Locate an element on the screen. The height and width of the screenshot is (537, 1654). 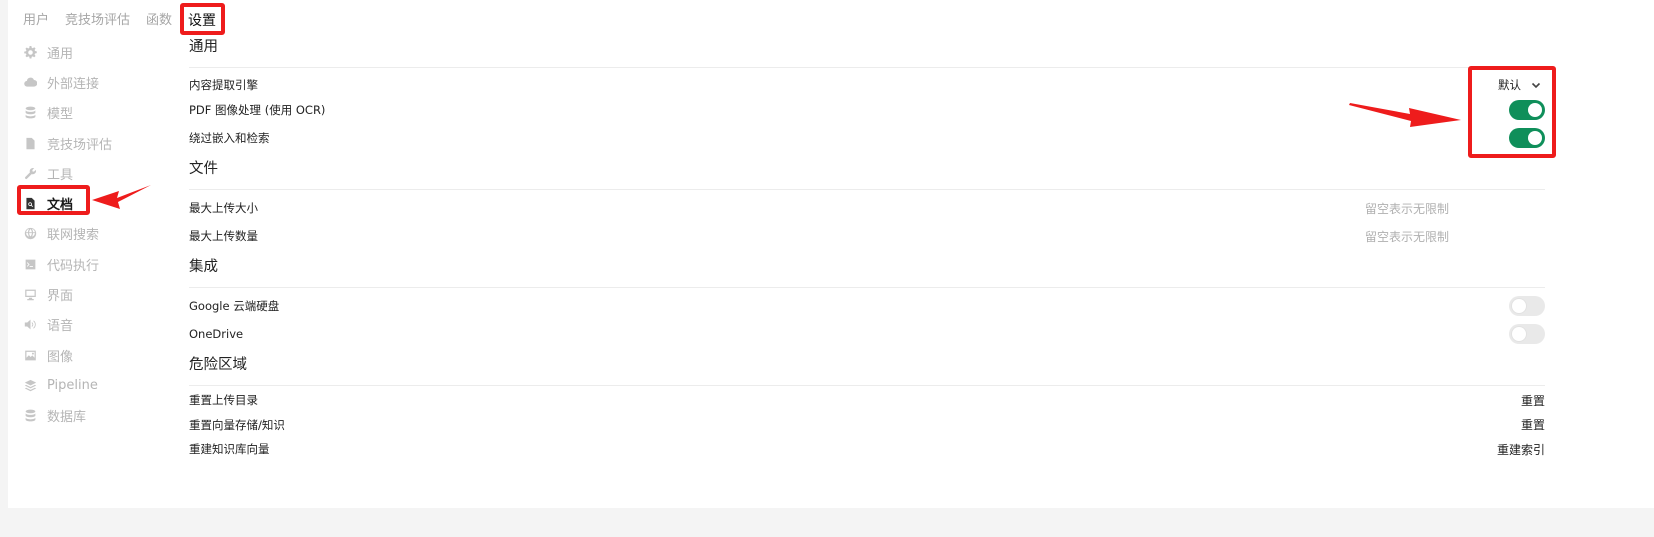
speaker-icon is located at coordinates (30, 325).